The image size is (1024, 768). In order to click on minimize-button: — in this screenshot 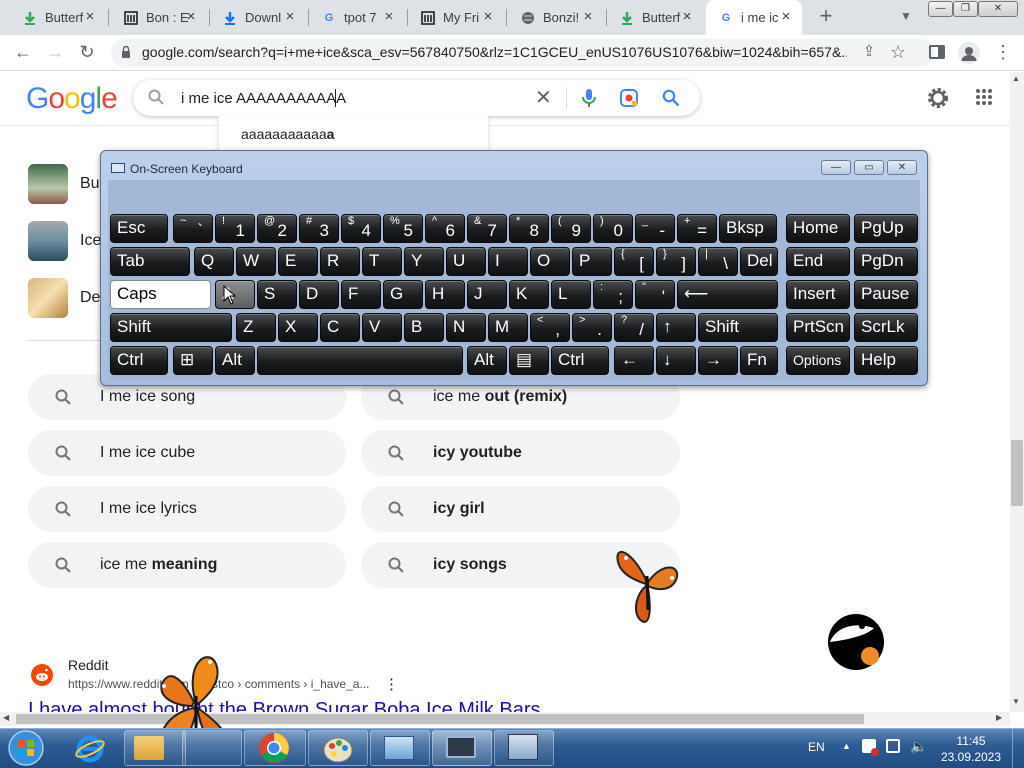, I will do `click(940, 9)`.